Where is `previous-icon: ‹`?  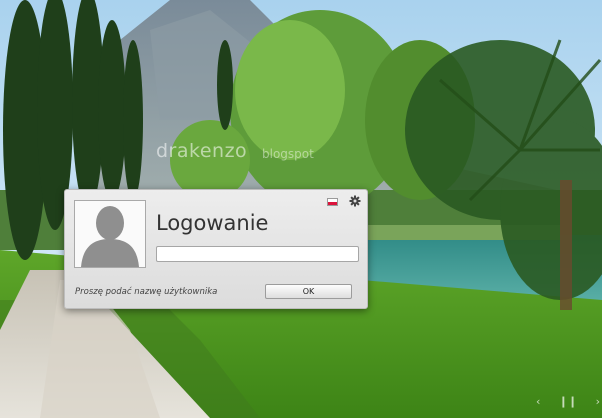 previous-icon: ‹ is located at coordinates (538, 402).